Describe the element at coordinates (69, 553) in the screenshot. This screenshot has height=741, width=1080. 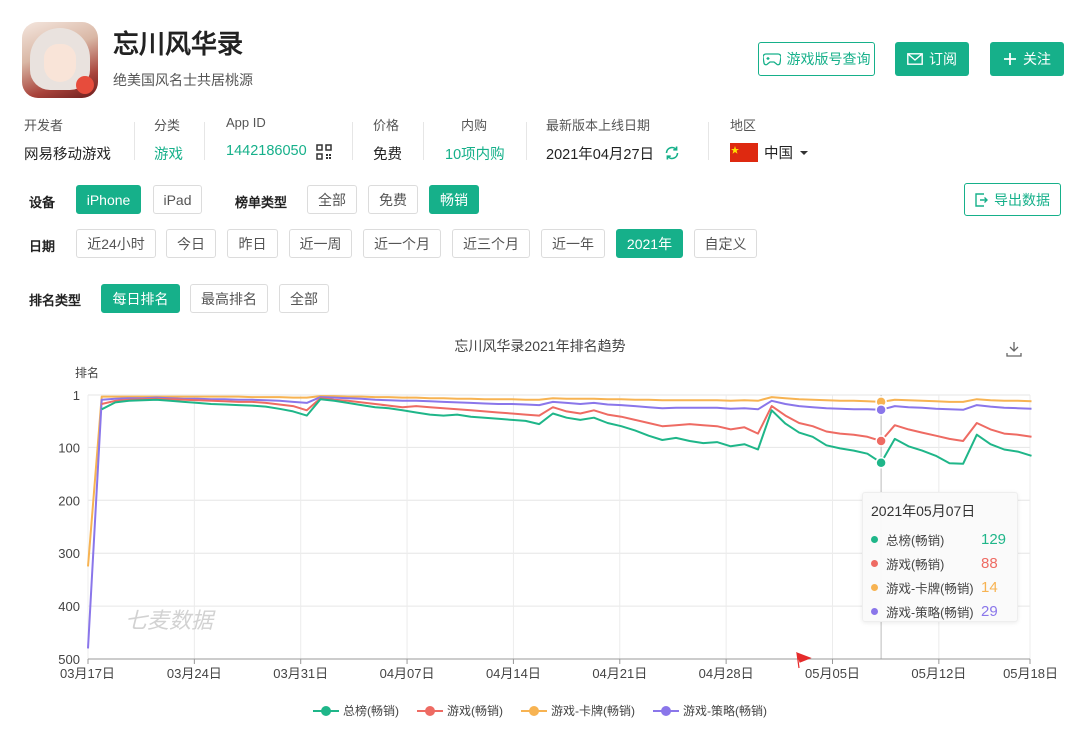
I see `y-tick-label: 300` at that location.